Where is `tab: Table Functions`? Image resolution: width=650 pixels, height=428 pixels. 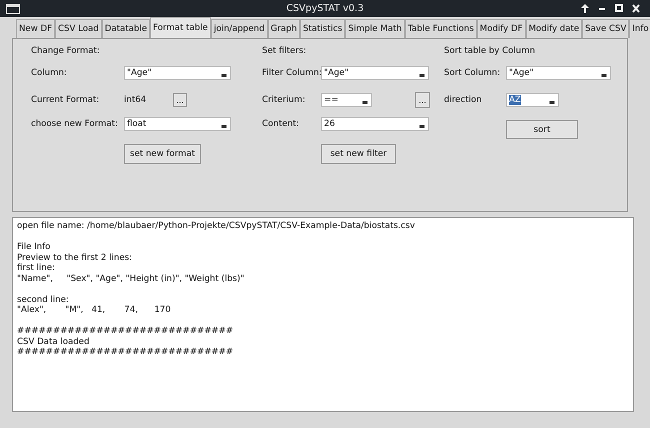
tab: Table Functions is located at coordinates (440, 28).